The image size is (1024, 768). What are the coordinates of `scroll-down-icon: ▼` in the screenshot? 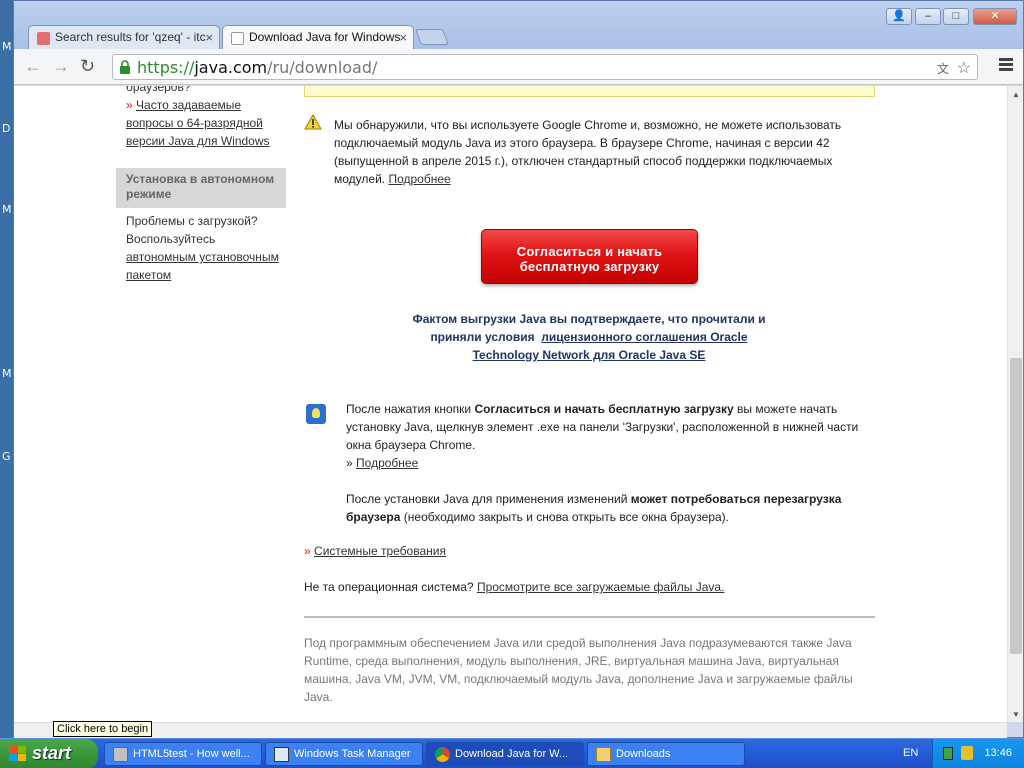 It's located at (1016, 714).